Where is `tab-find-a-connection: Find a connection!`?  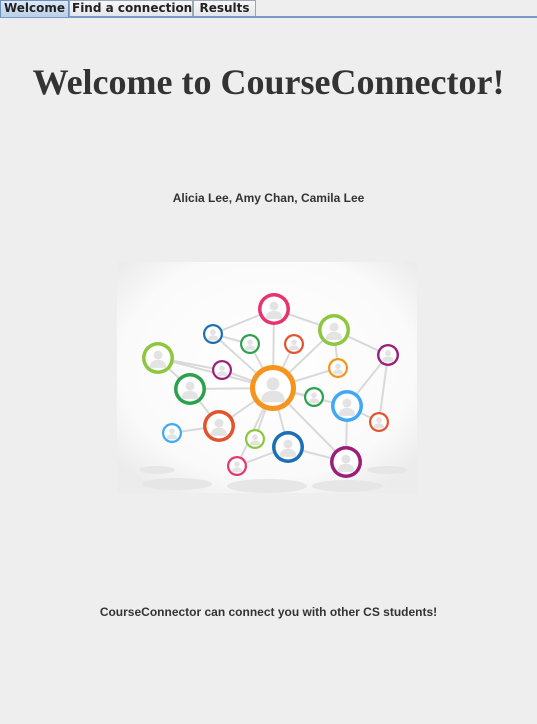 tab-find-a-connection: Find a connection! is located at coordinates (133, 8).